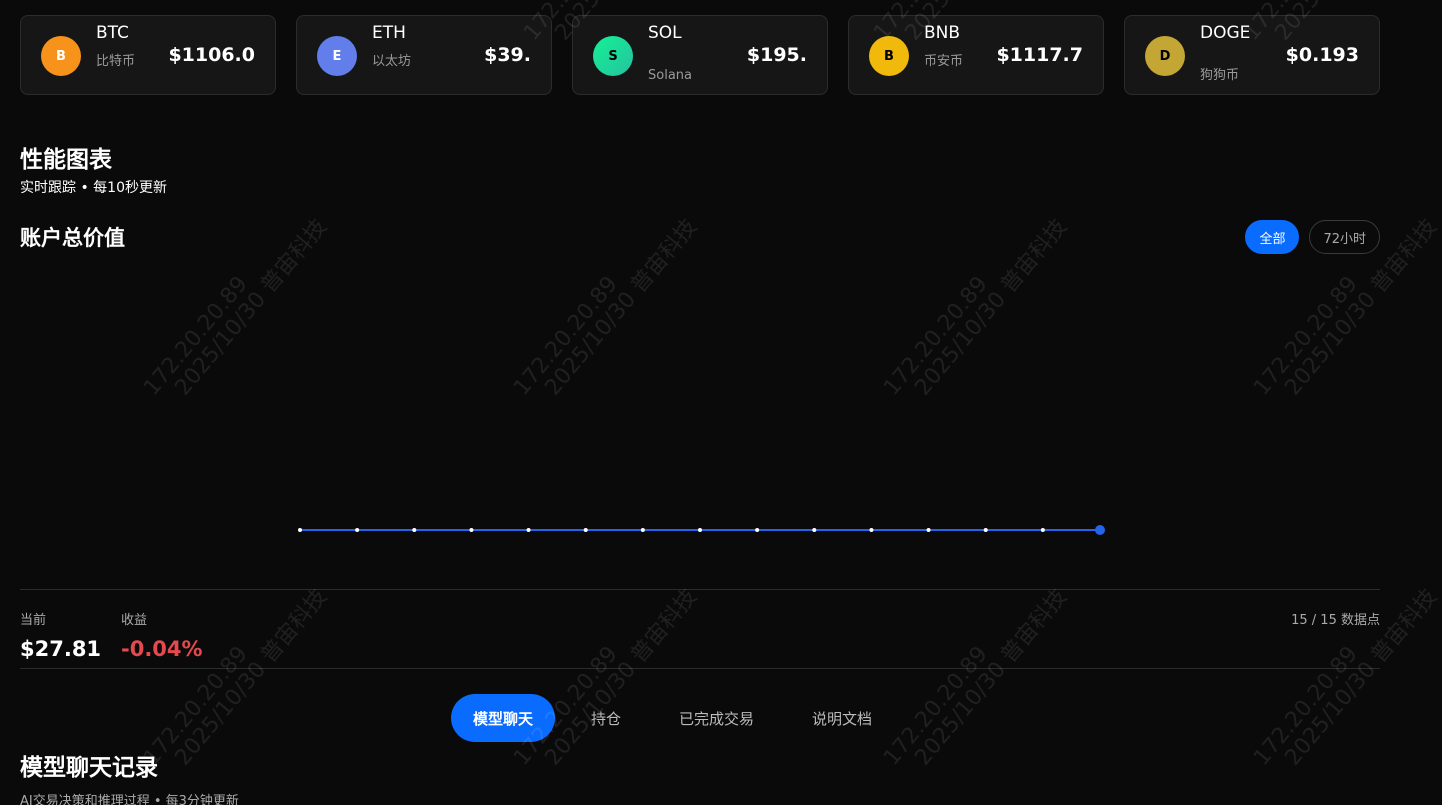  What do you see at coordinates (1322, 55) in the screenshot?
I see `ticker-price: $0.193` at bounding box center [1322, 55].